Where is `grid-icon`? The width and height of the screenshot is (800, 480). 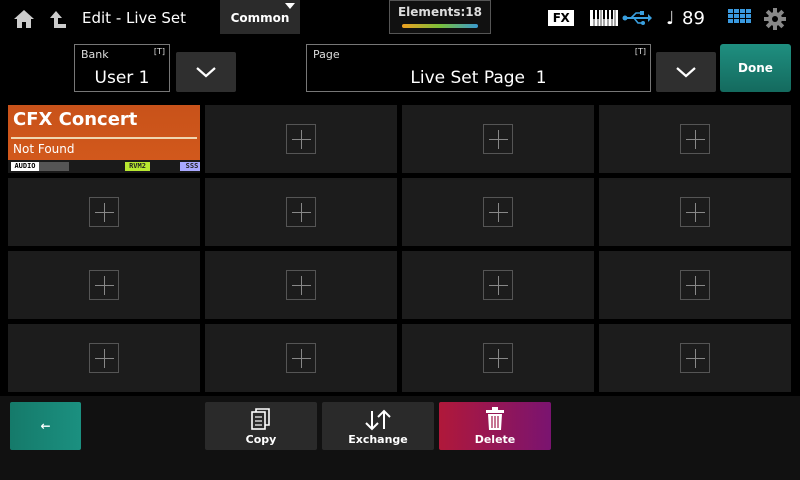 grid-icon is located at coordinates (740, 20).